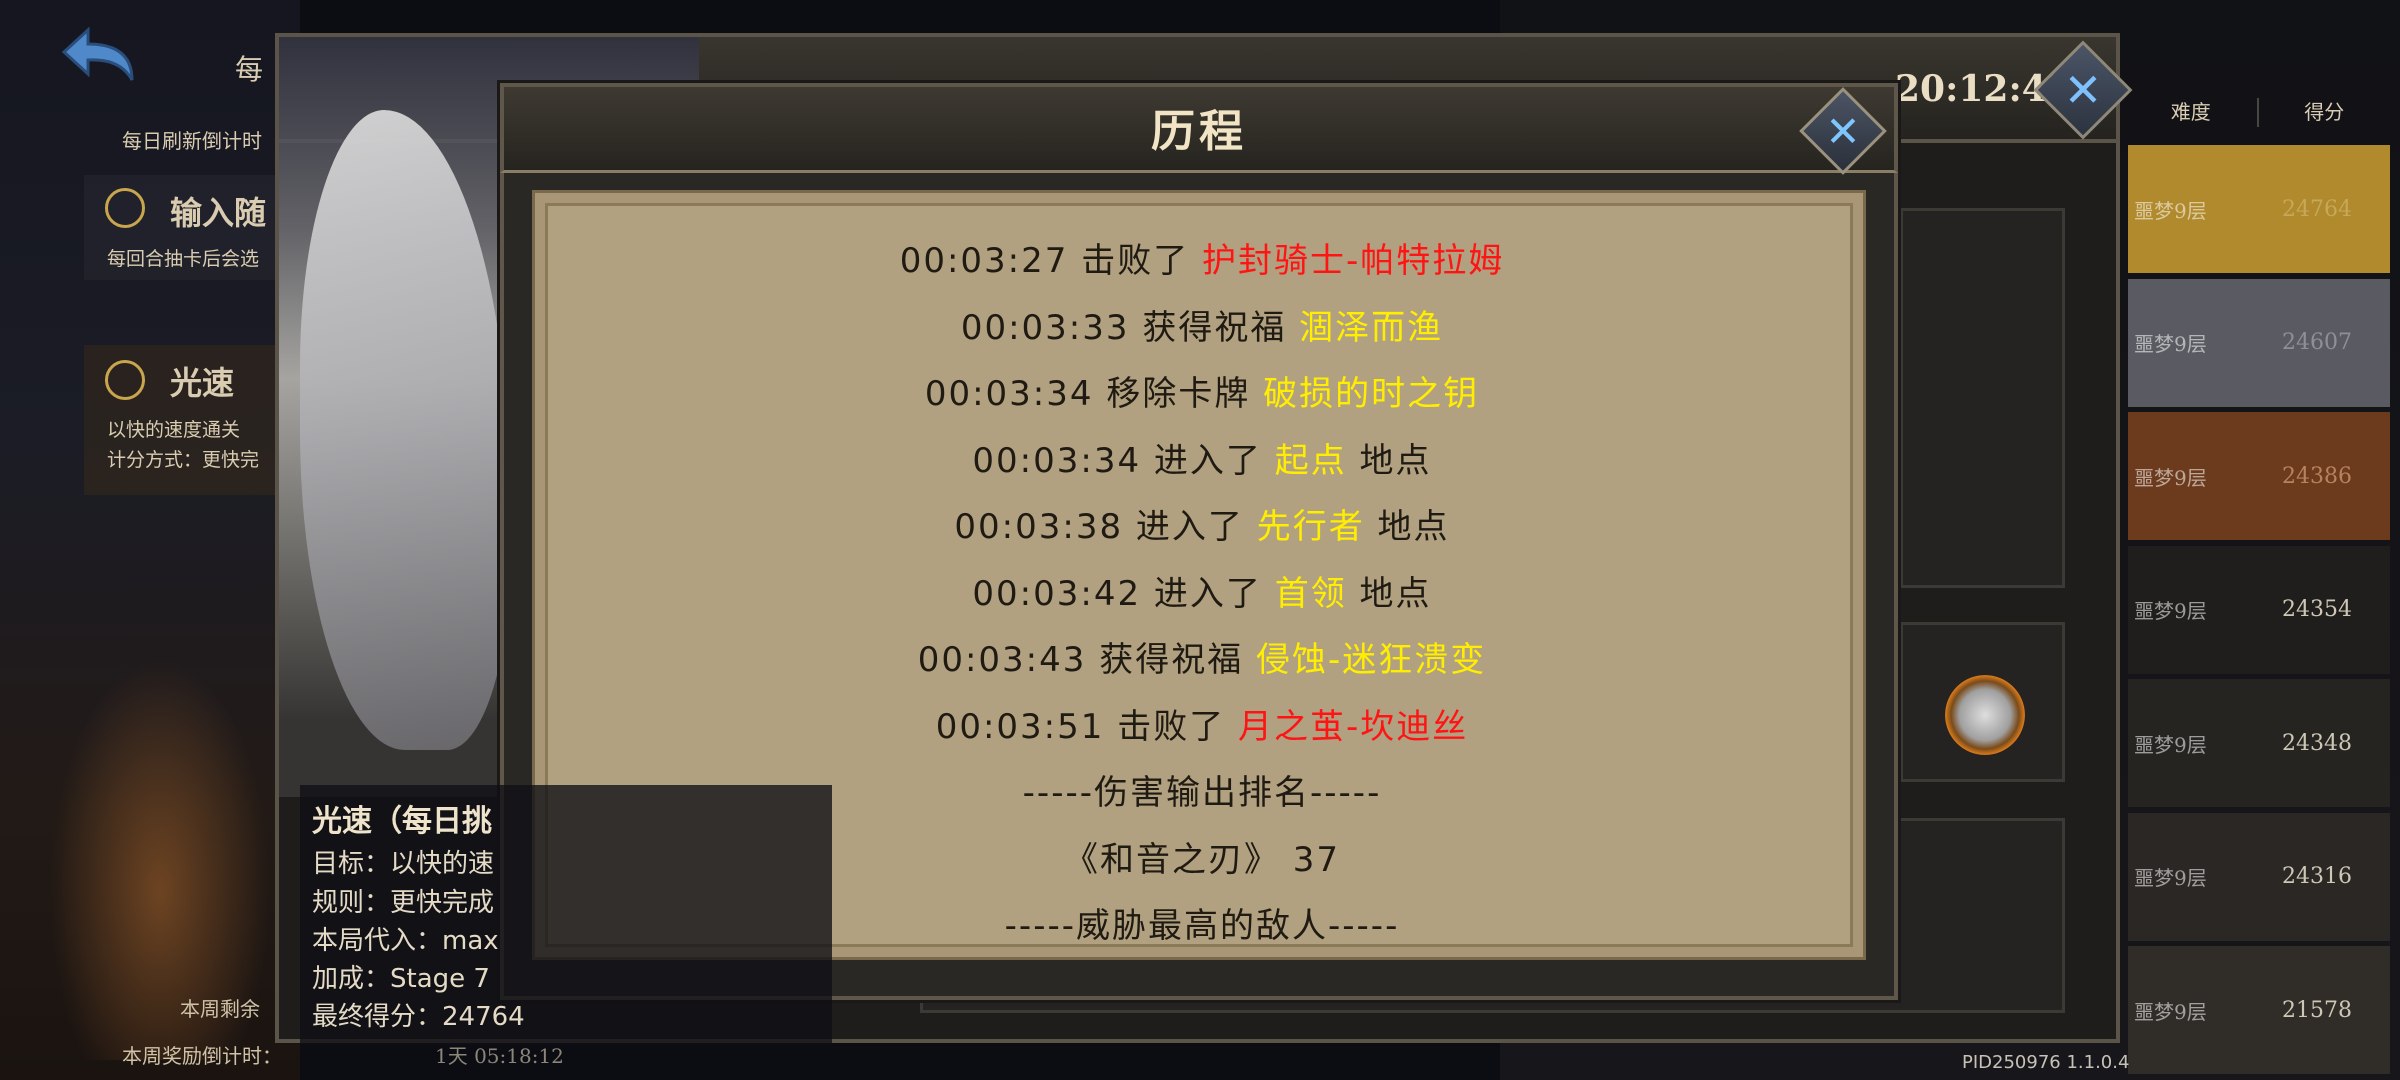 This screenshot has width=2400, height=1080. I want to click on back-arrow-icon, so click(97, 53).